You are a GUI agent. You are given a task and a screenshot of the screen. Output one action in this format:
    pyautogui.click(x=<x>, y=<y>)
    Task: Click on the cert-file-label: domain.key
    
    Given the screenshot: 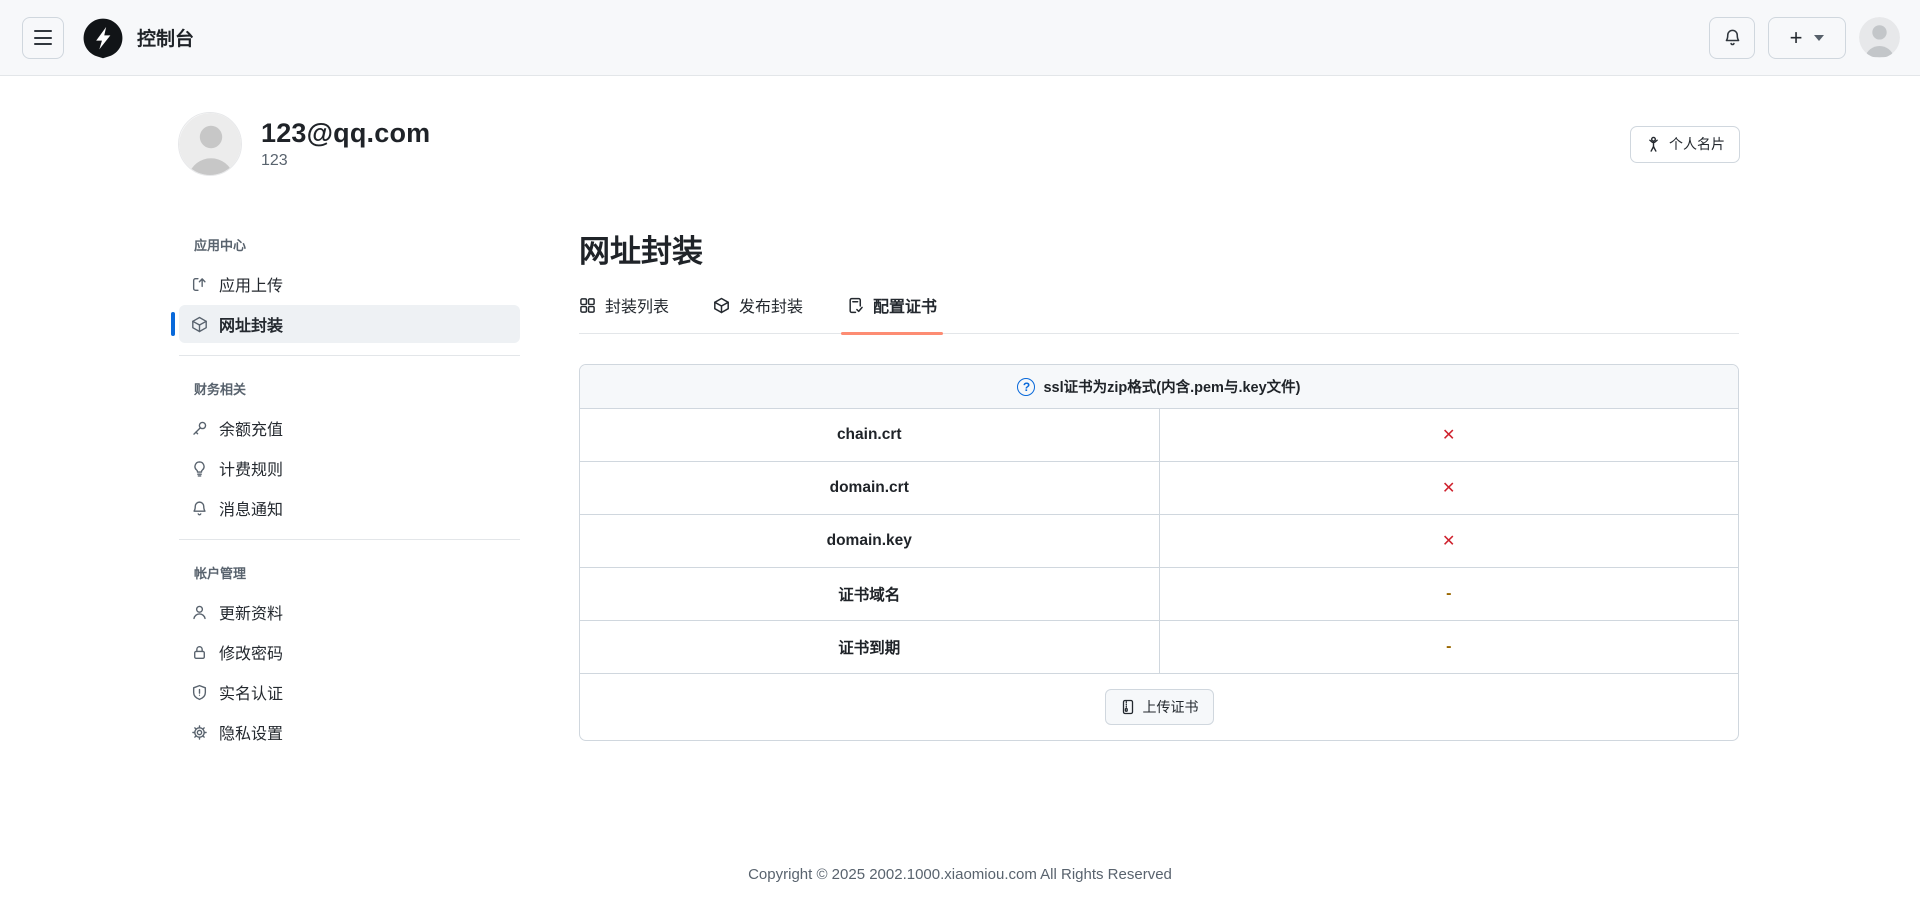 What is the action you would take?
    pyautogui.click(x=870, y=541)
    